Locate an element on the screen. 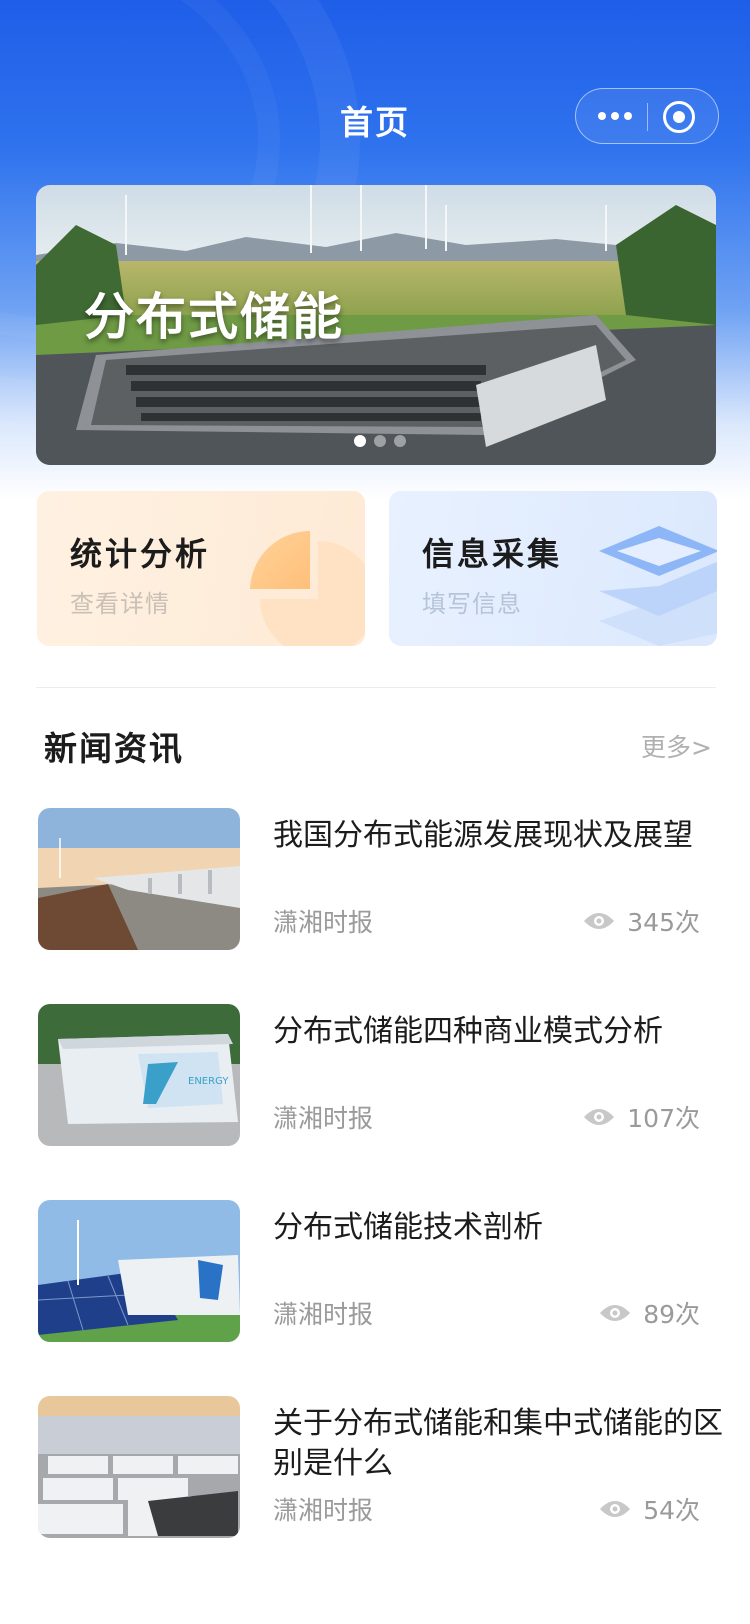 This screenshot has height=1624, width=750. capsule-divider is located at coordinates (647, 117).